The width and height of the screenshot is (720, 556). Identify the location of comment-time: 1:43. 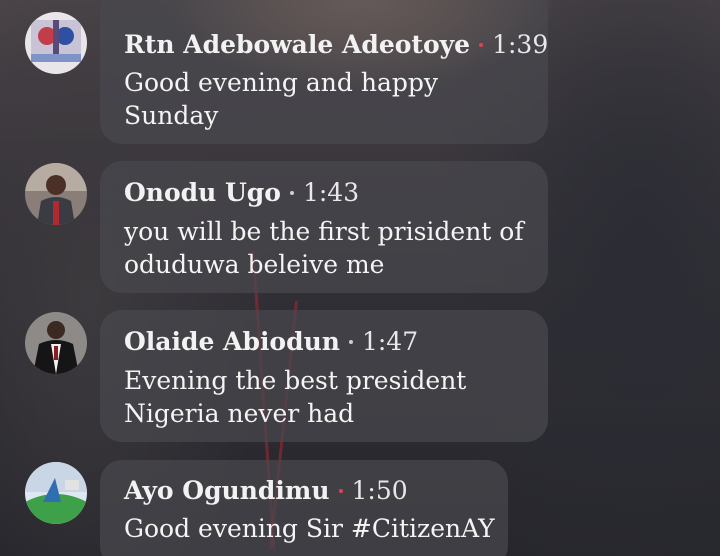
(331, 192).